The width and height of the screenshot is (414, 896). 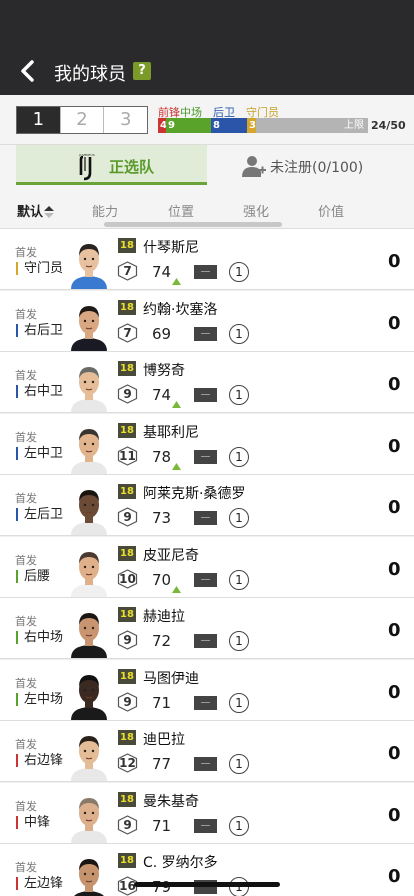 I want to click on player-rating: 72, so click(x=162, y=641).